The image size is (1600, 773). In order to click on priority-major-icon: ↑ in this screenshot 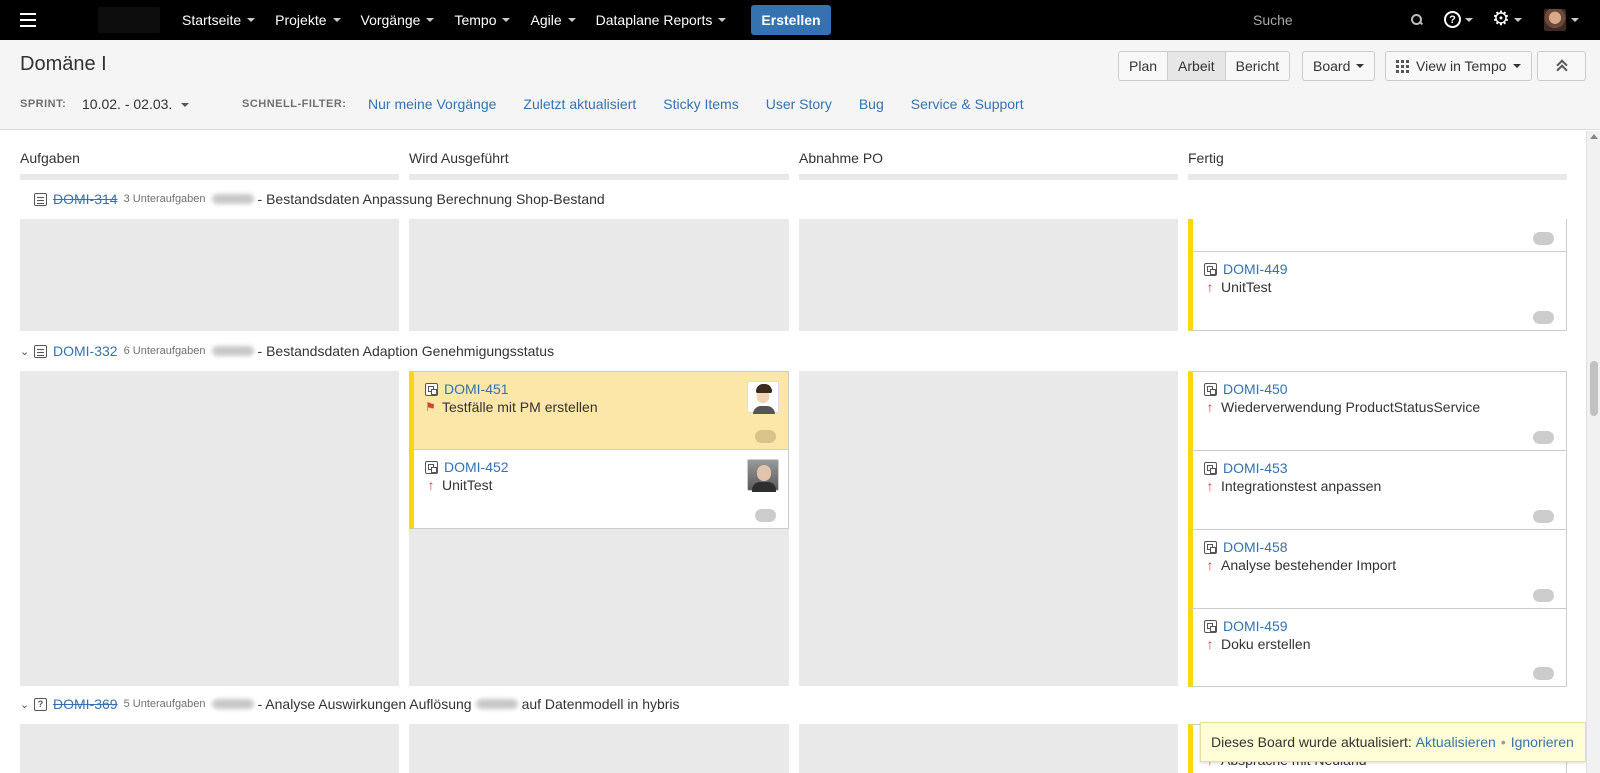, I will do `click(1210, 644)`.